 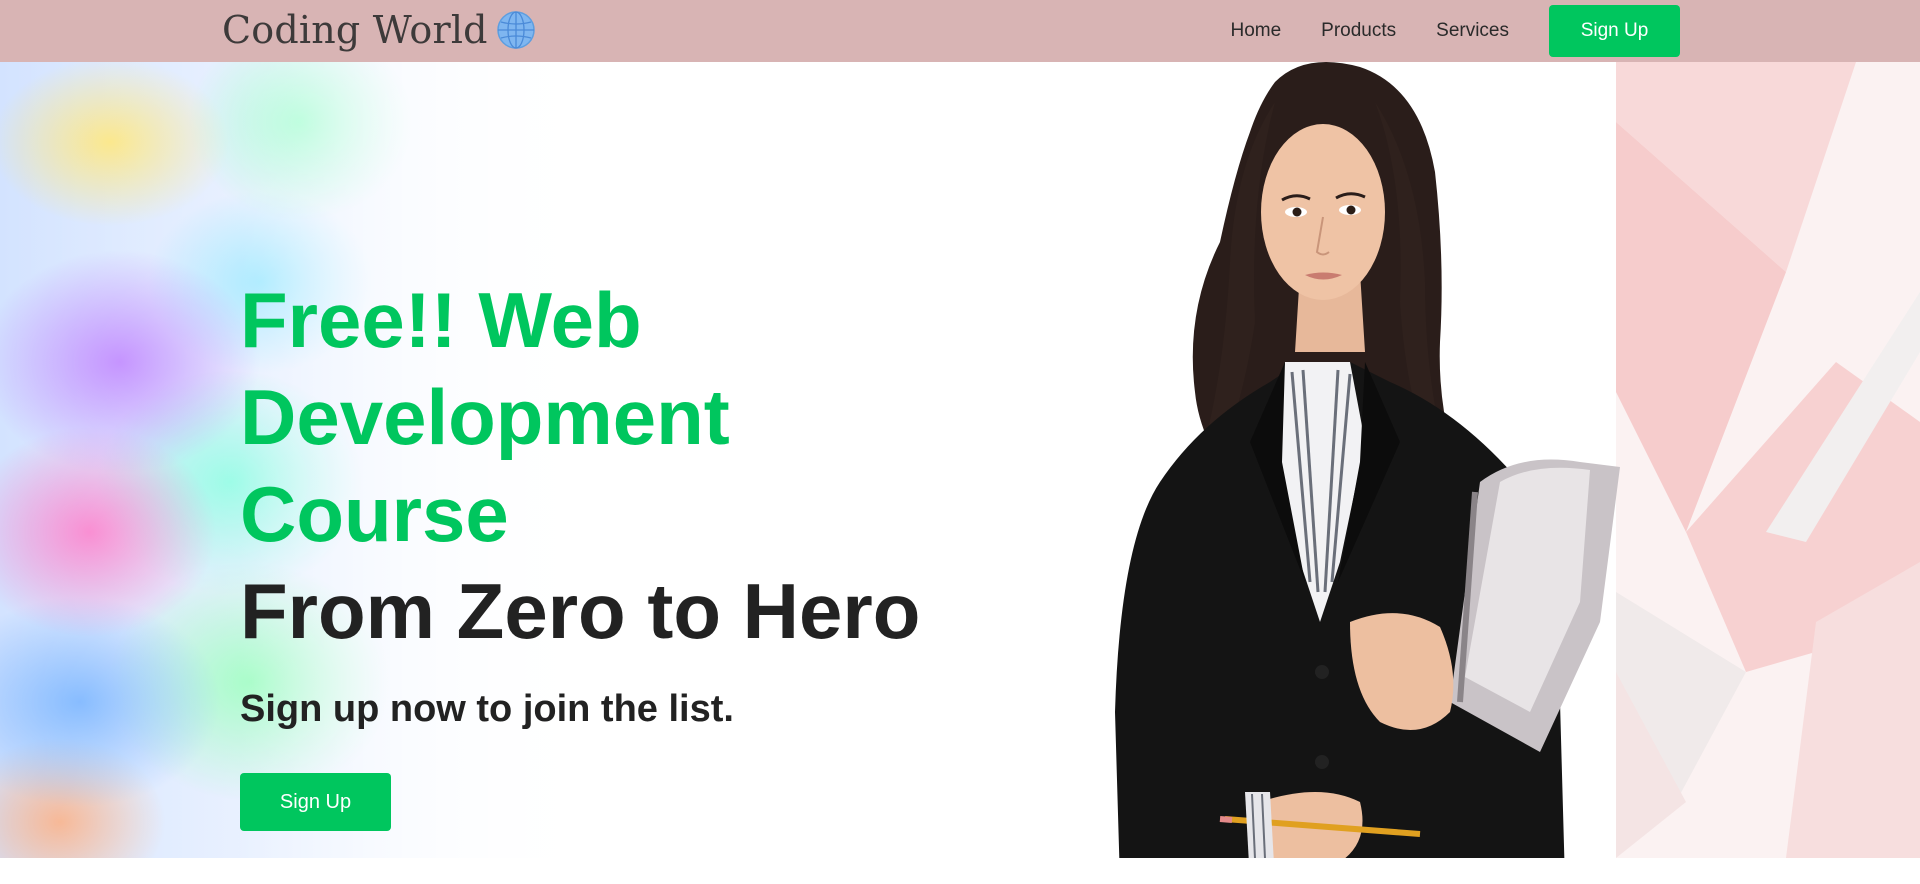 I want to click on nav-link-services: Services, so click(x=1472, y=31).